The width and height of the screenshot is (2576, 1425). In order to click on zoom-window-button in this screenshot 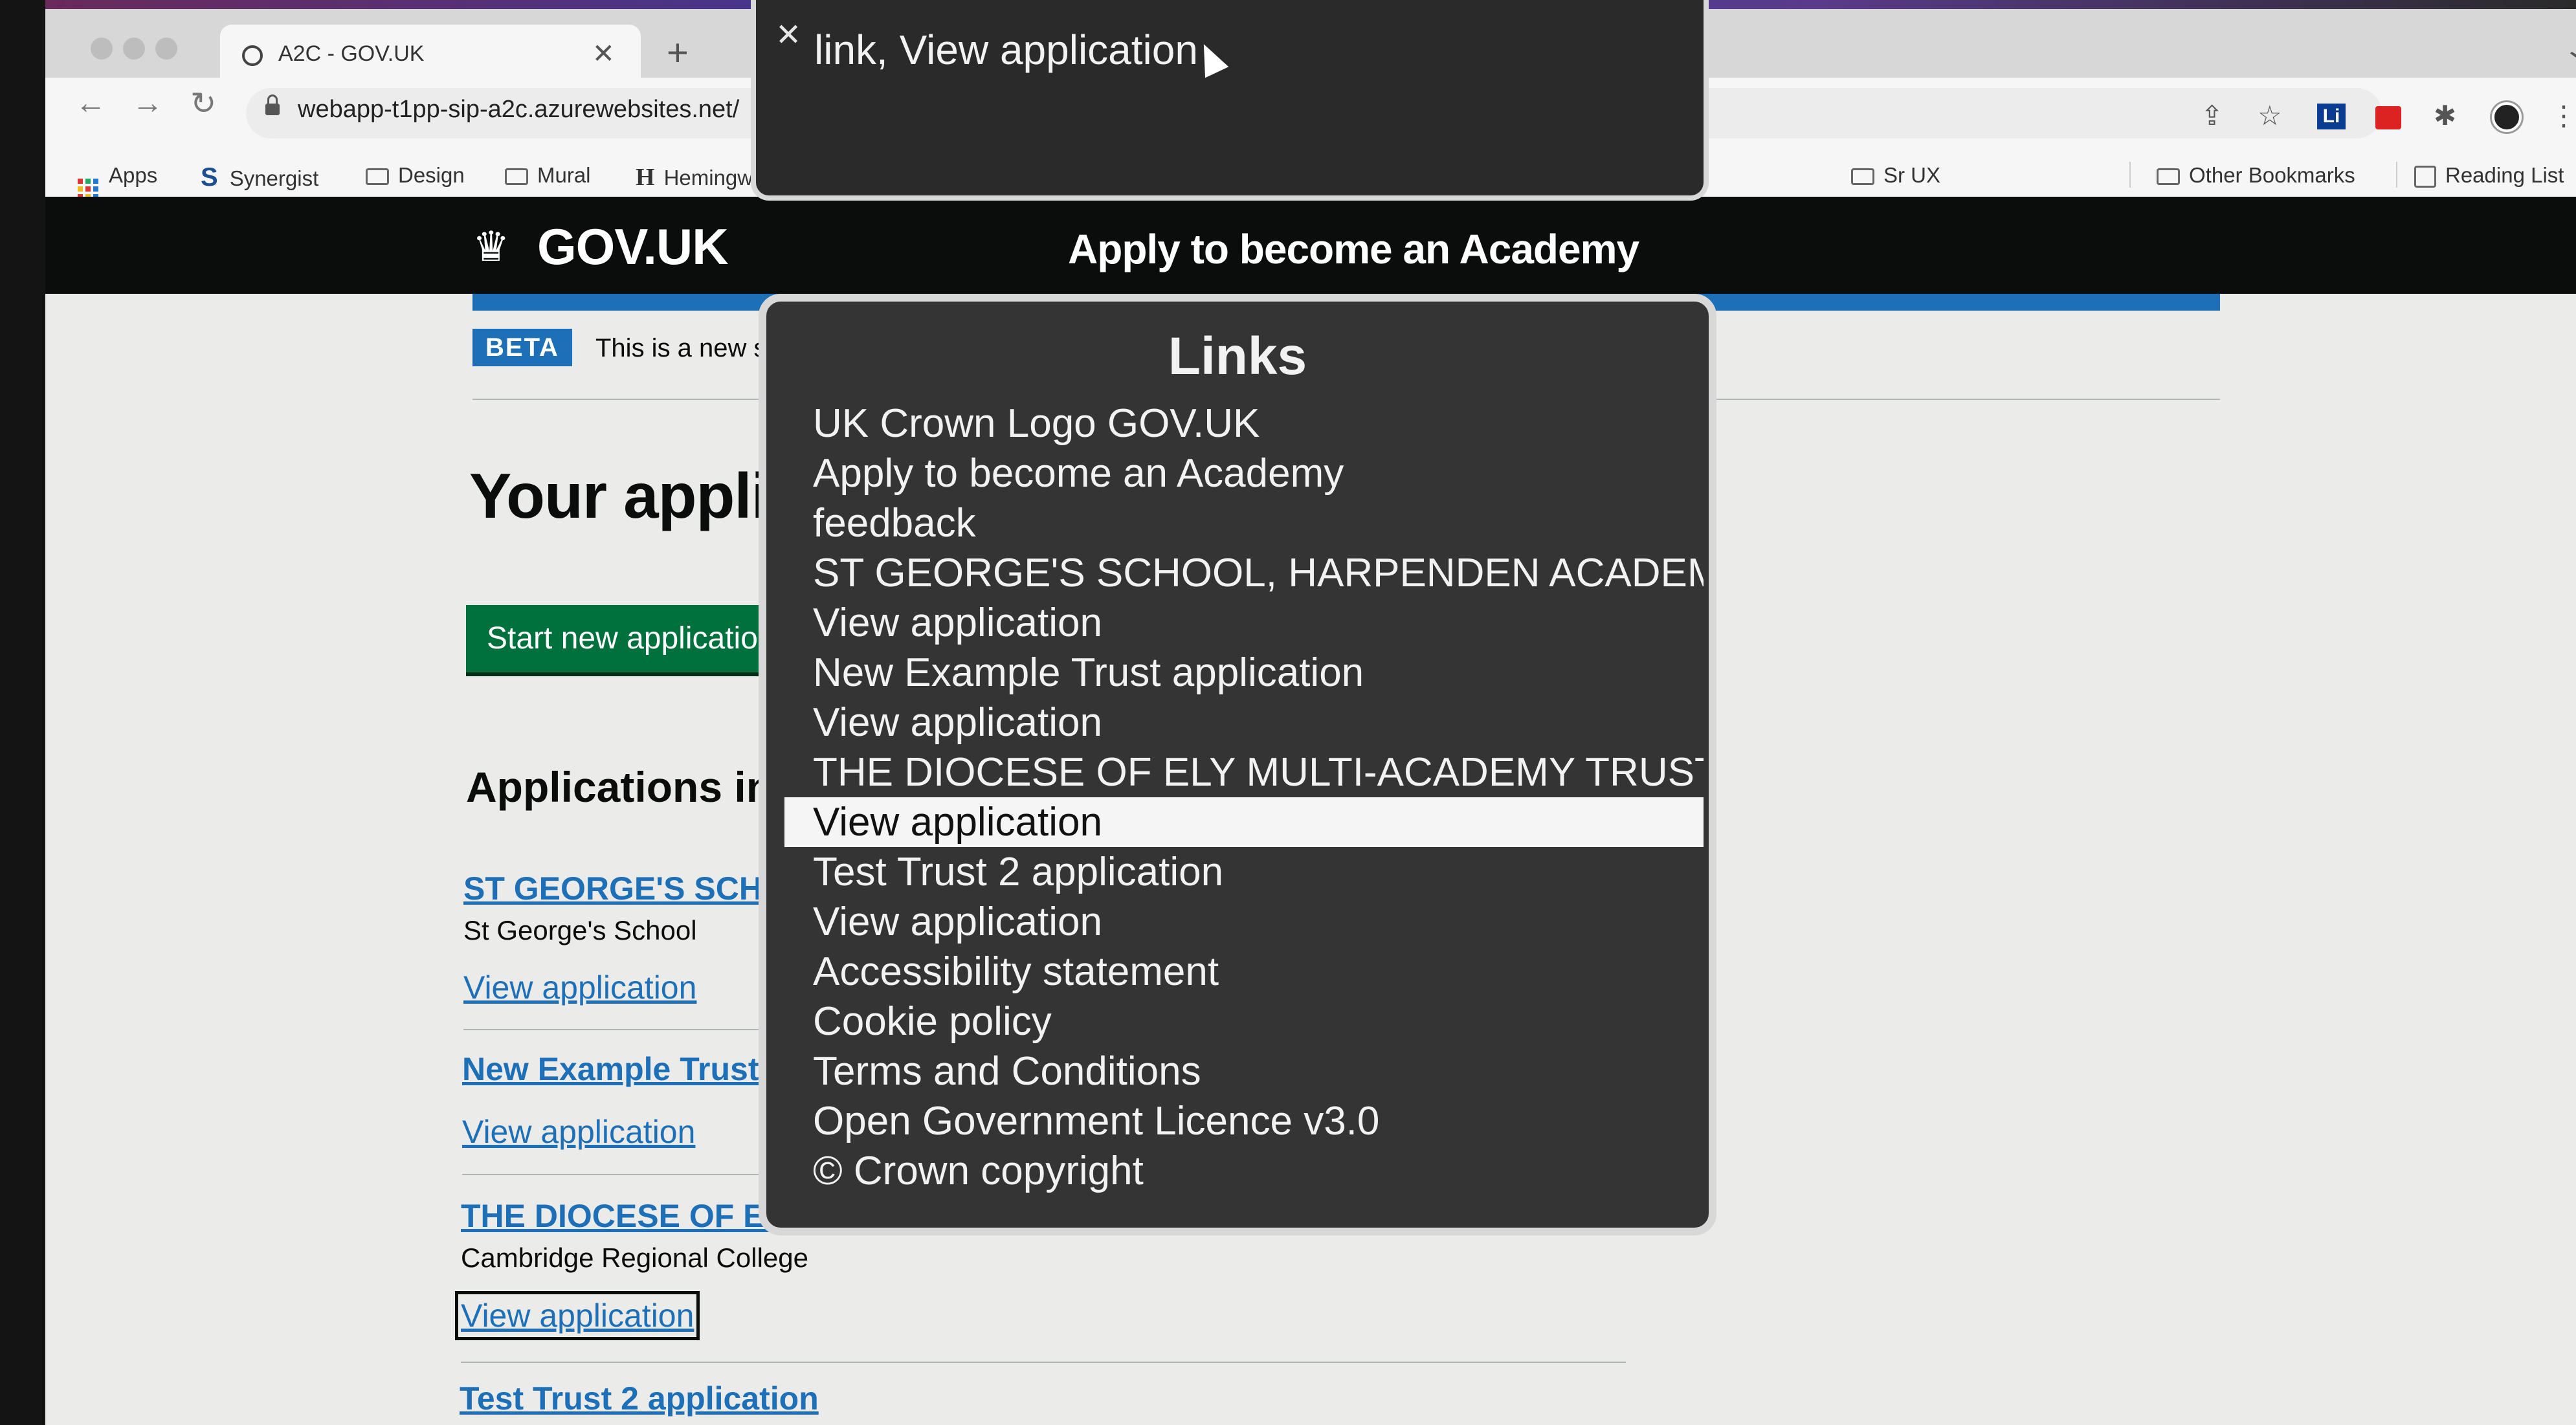, I will do `click(166, 49)`.